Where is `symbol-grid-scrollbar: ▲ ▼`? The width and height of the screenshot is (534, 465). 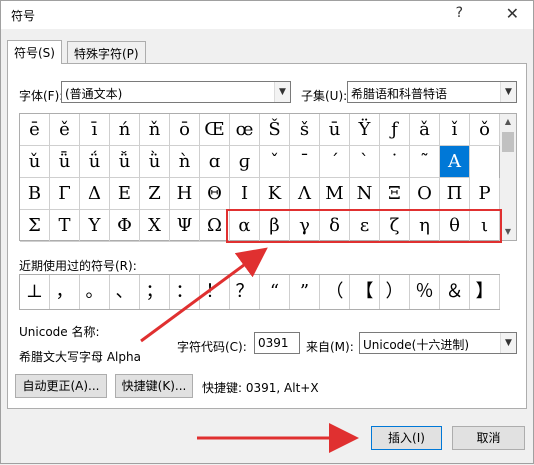
symbol-grid-scrollbar: ▲ ▼ is located at coordinates (508, 177).